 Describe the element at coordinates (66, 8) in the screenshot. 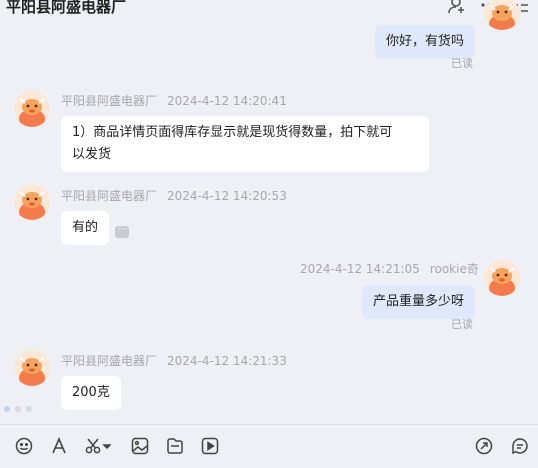

I see `chat-title: 平阳县阿盛电器厂` at that location.